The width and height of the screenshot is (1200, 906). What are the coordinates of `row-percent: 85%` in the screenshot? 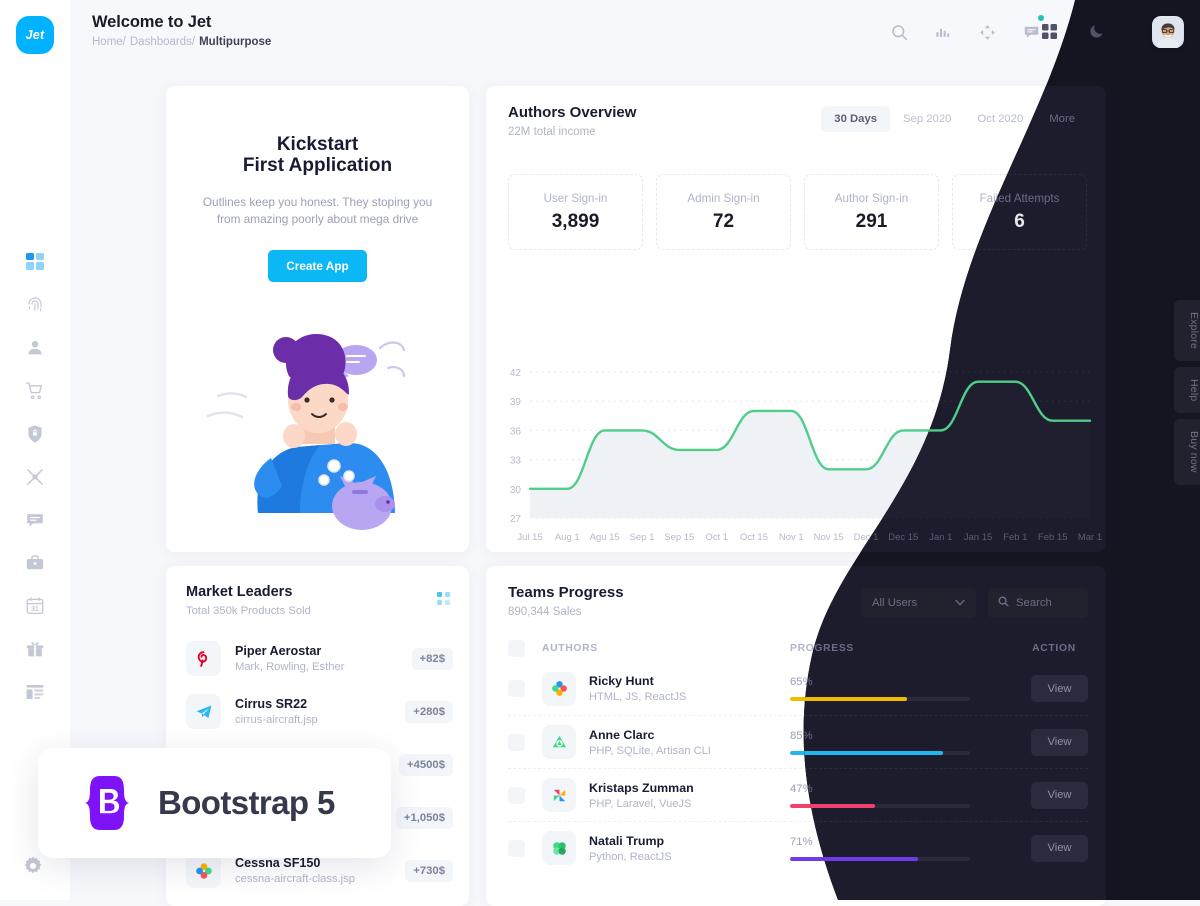 It's located at (905, 736).